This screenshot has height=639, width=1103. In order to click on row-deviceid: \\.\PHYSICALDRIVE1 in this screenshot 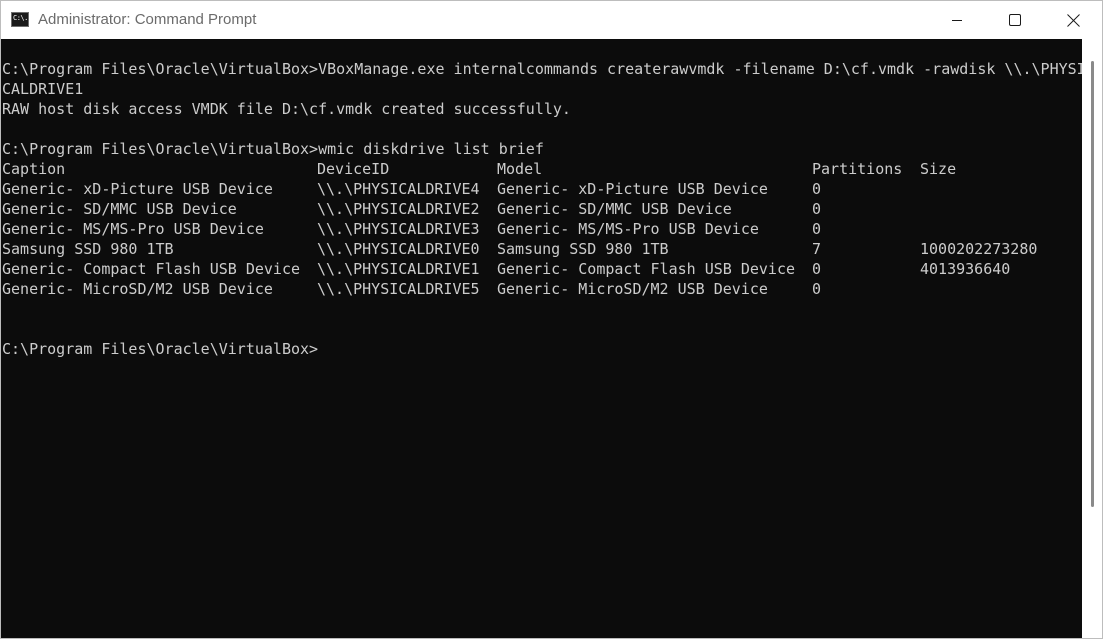, I will do `click(398, 269)`.